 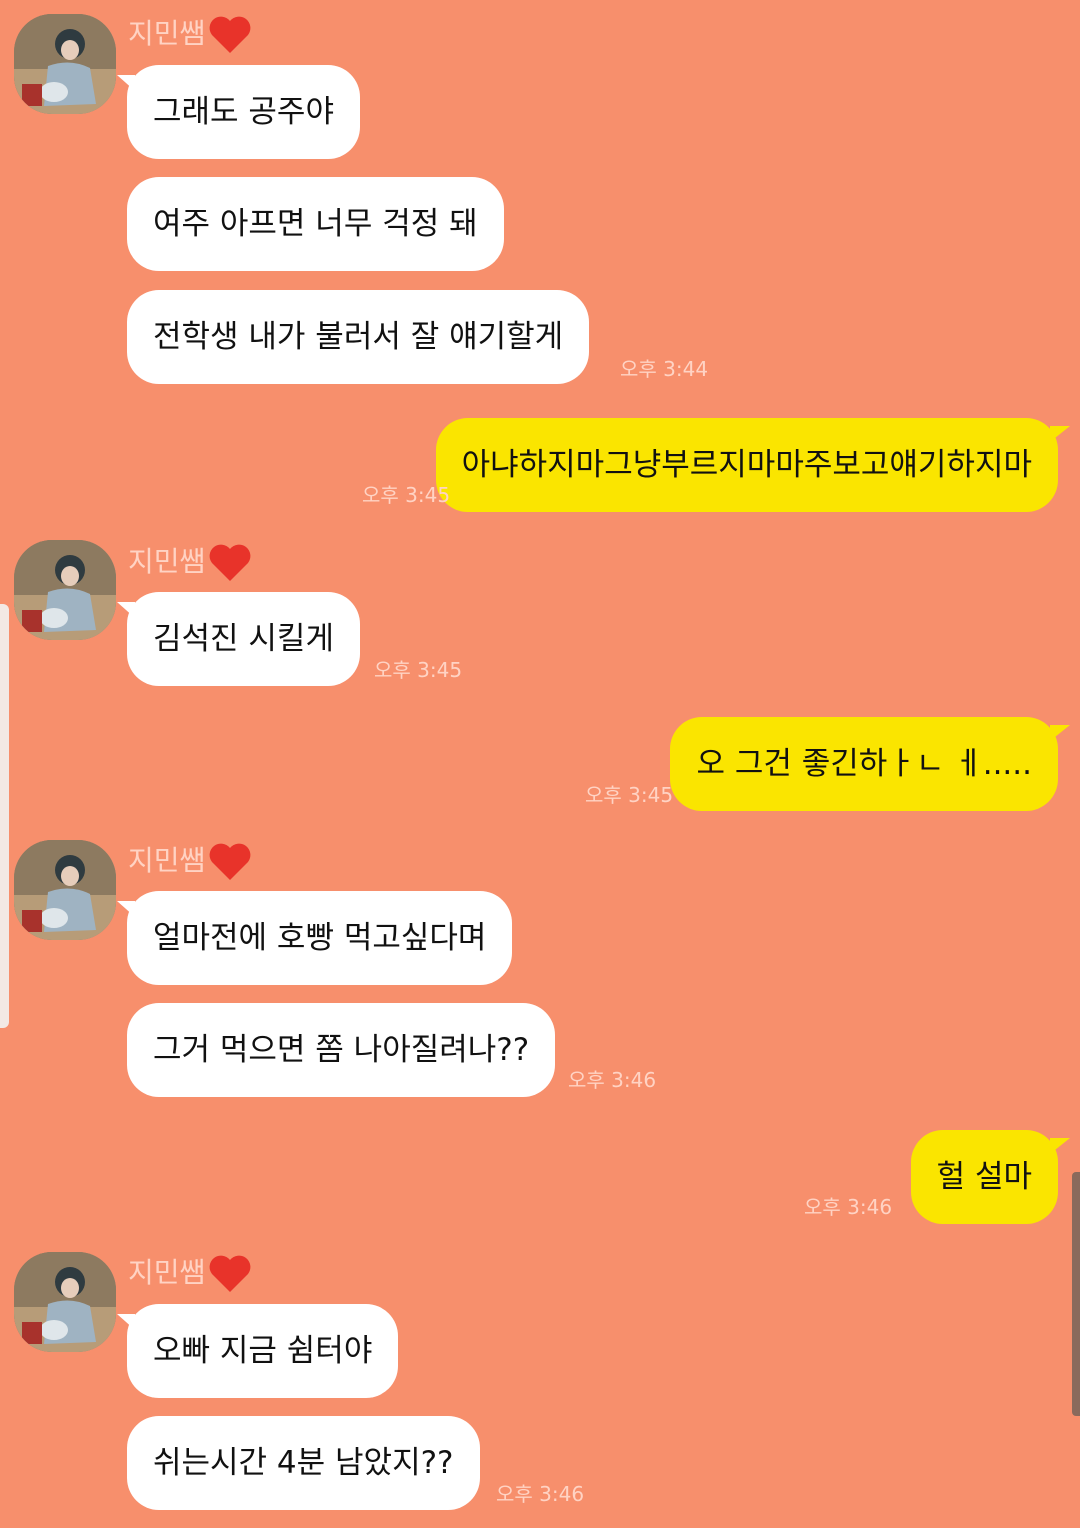 I want to click on message-bubble-incoming: 그거 먹으면 쫌 나아질려나??, so click(x=341, y=1050).